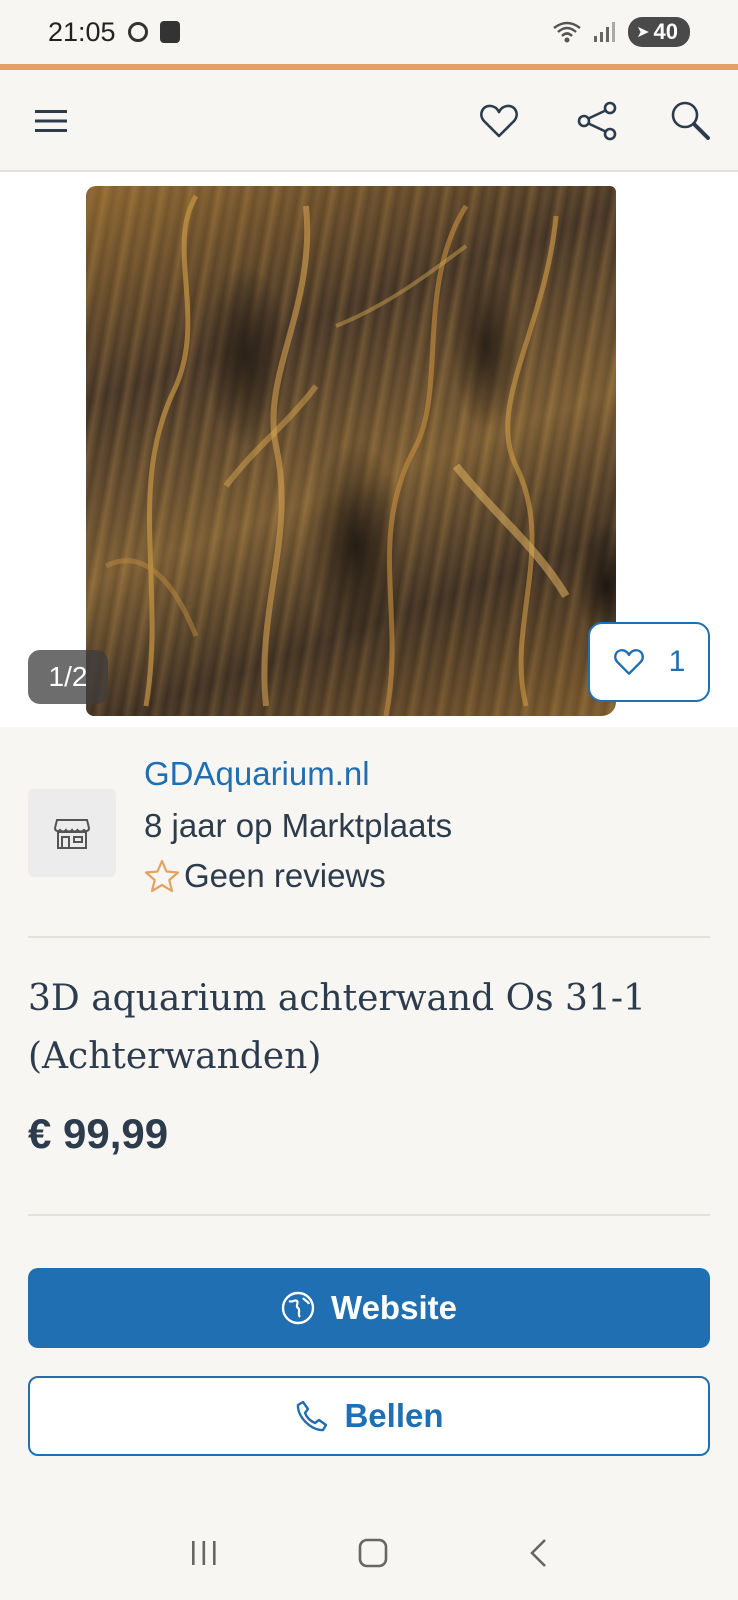  I want to click on shop-icon, so click(72, 834).